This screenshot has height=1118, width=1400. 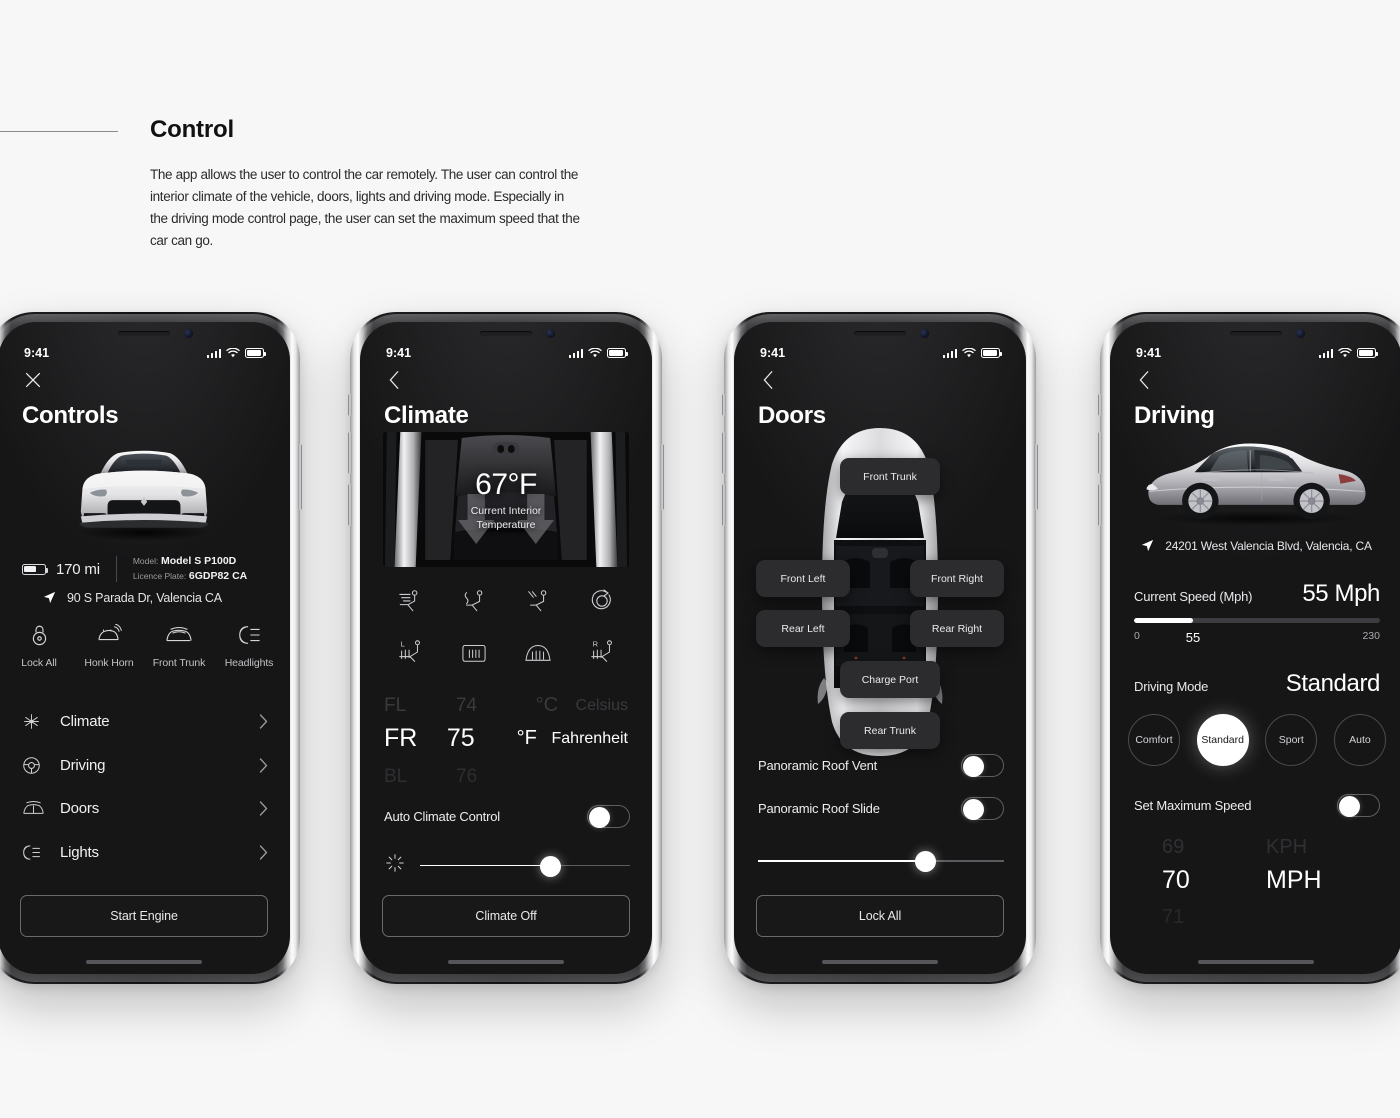 I want to click on door-pill-rear-trunk: Rear Trunk, so click(x=890, y=730).